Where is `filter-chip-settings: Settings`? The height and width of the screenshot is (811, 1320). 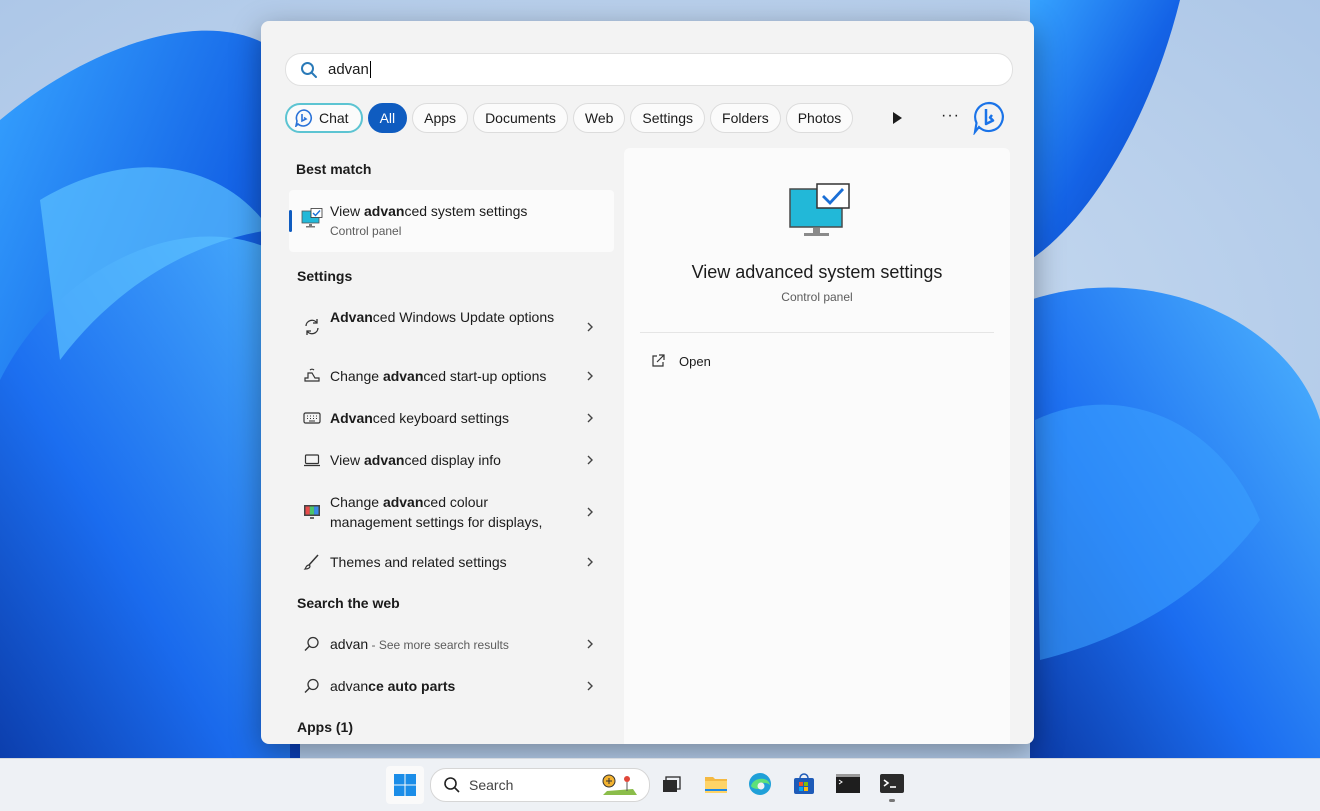 filter-chip-settings: Settings is located at coordinates (668, 118).